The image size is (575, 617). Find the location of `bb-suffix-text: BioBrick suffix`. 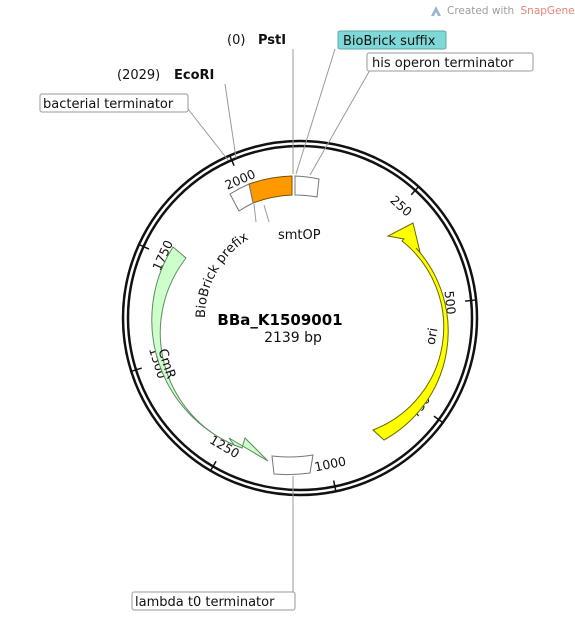

bb-suffix-text: BioBrick suffix is located at coordinates (389, 41).